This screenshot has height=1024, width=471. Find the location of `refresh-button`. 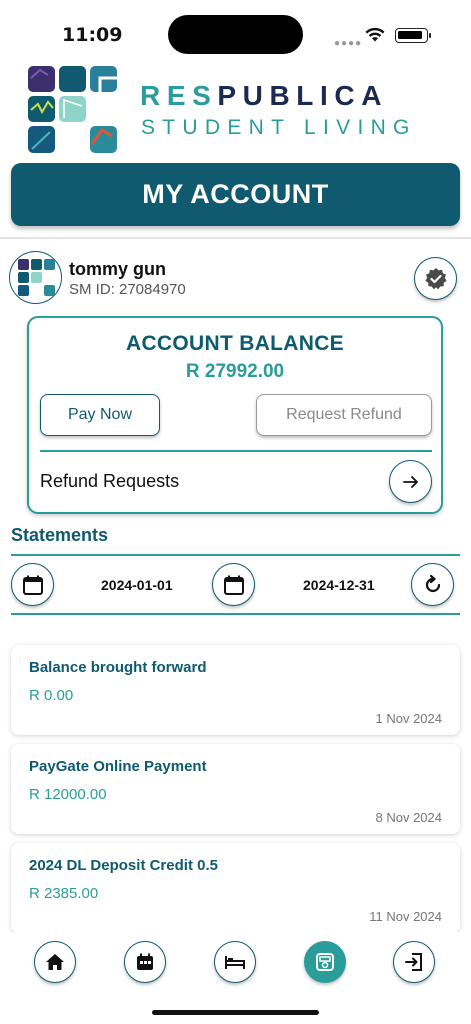

refresh-button is located at coordinates (432, 584).